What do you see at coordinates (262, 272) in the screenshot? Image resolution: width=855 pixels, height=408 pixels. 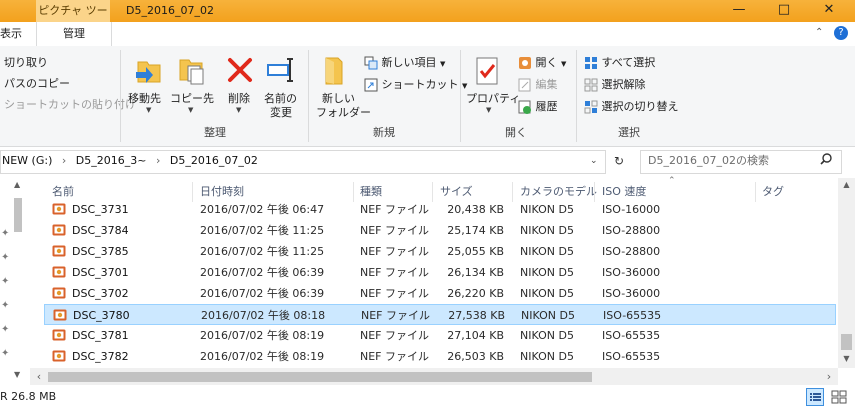 I see `file-date: 2016/07/02 午後 06:39` at bounding box center [262, 272].